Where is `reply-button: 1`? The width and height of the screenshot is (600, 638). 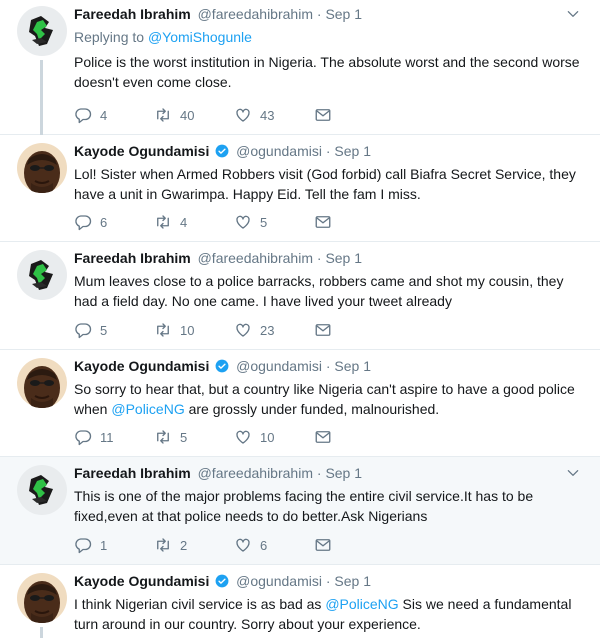 reply-button: 1 is located at coordinates (114, 545).